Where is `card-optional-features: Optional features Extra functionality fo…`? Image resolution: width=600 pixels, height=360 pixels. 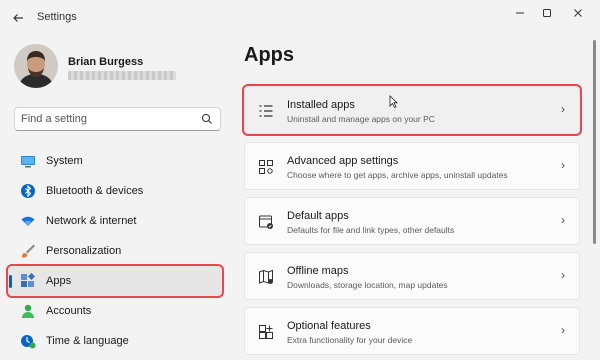 card-optional-features: Optional features Extra functionality fo… is located at coordinates (412, 331).